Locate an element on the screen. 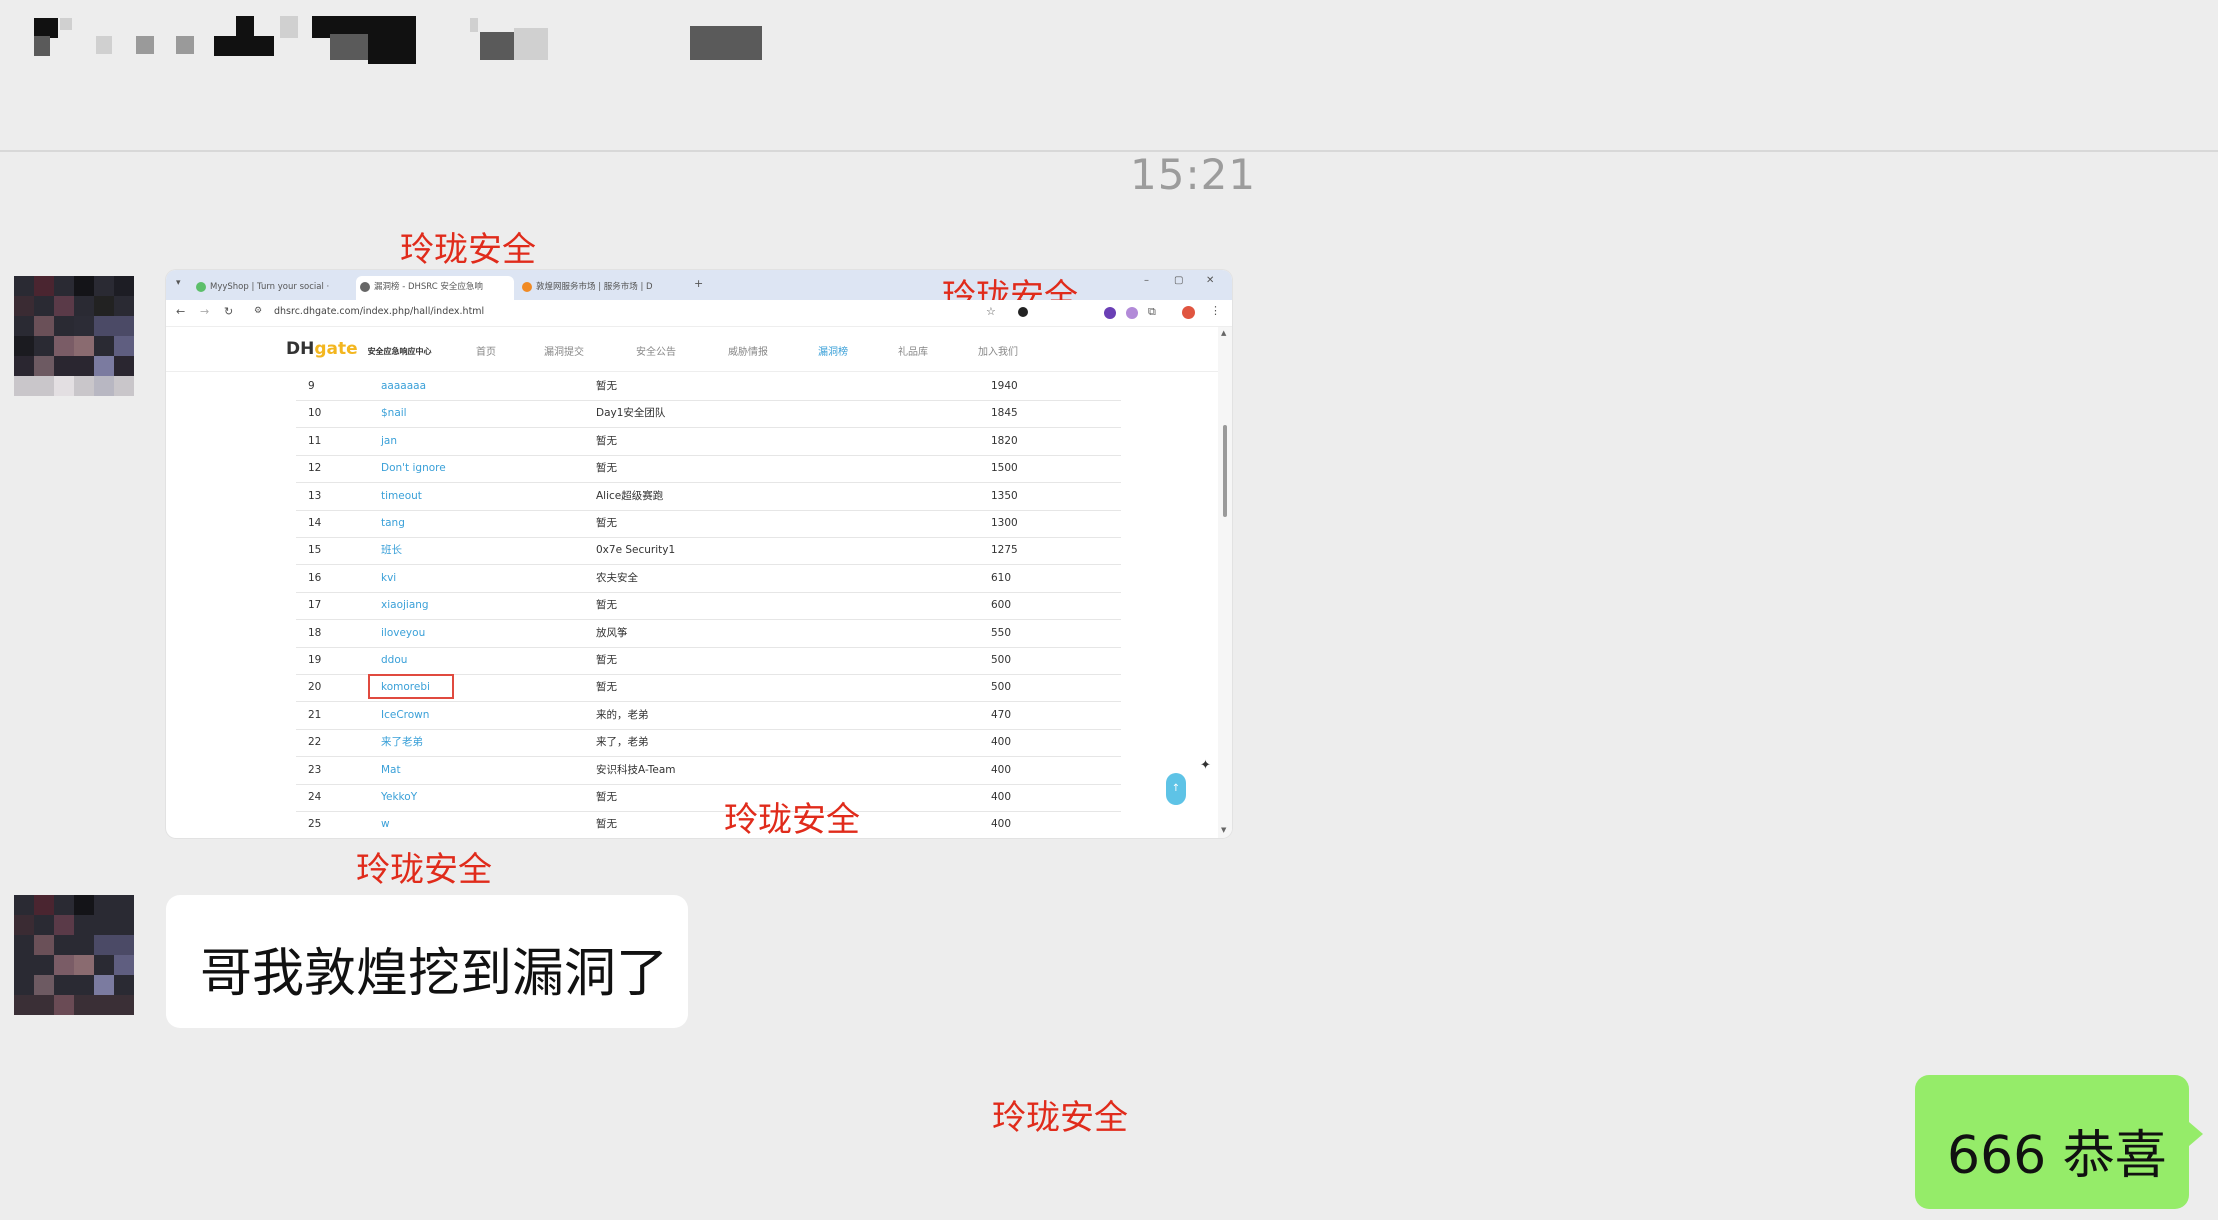  rank-cell: 24 is located at coordinates (315, 797).